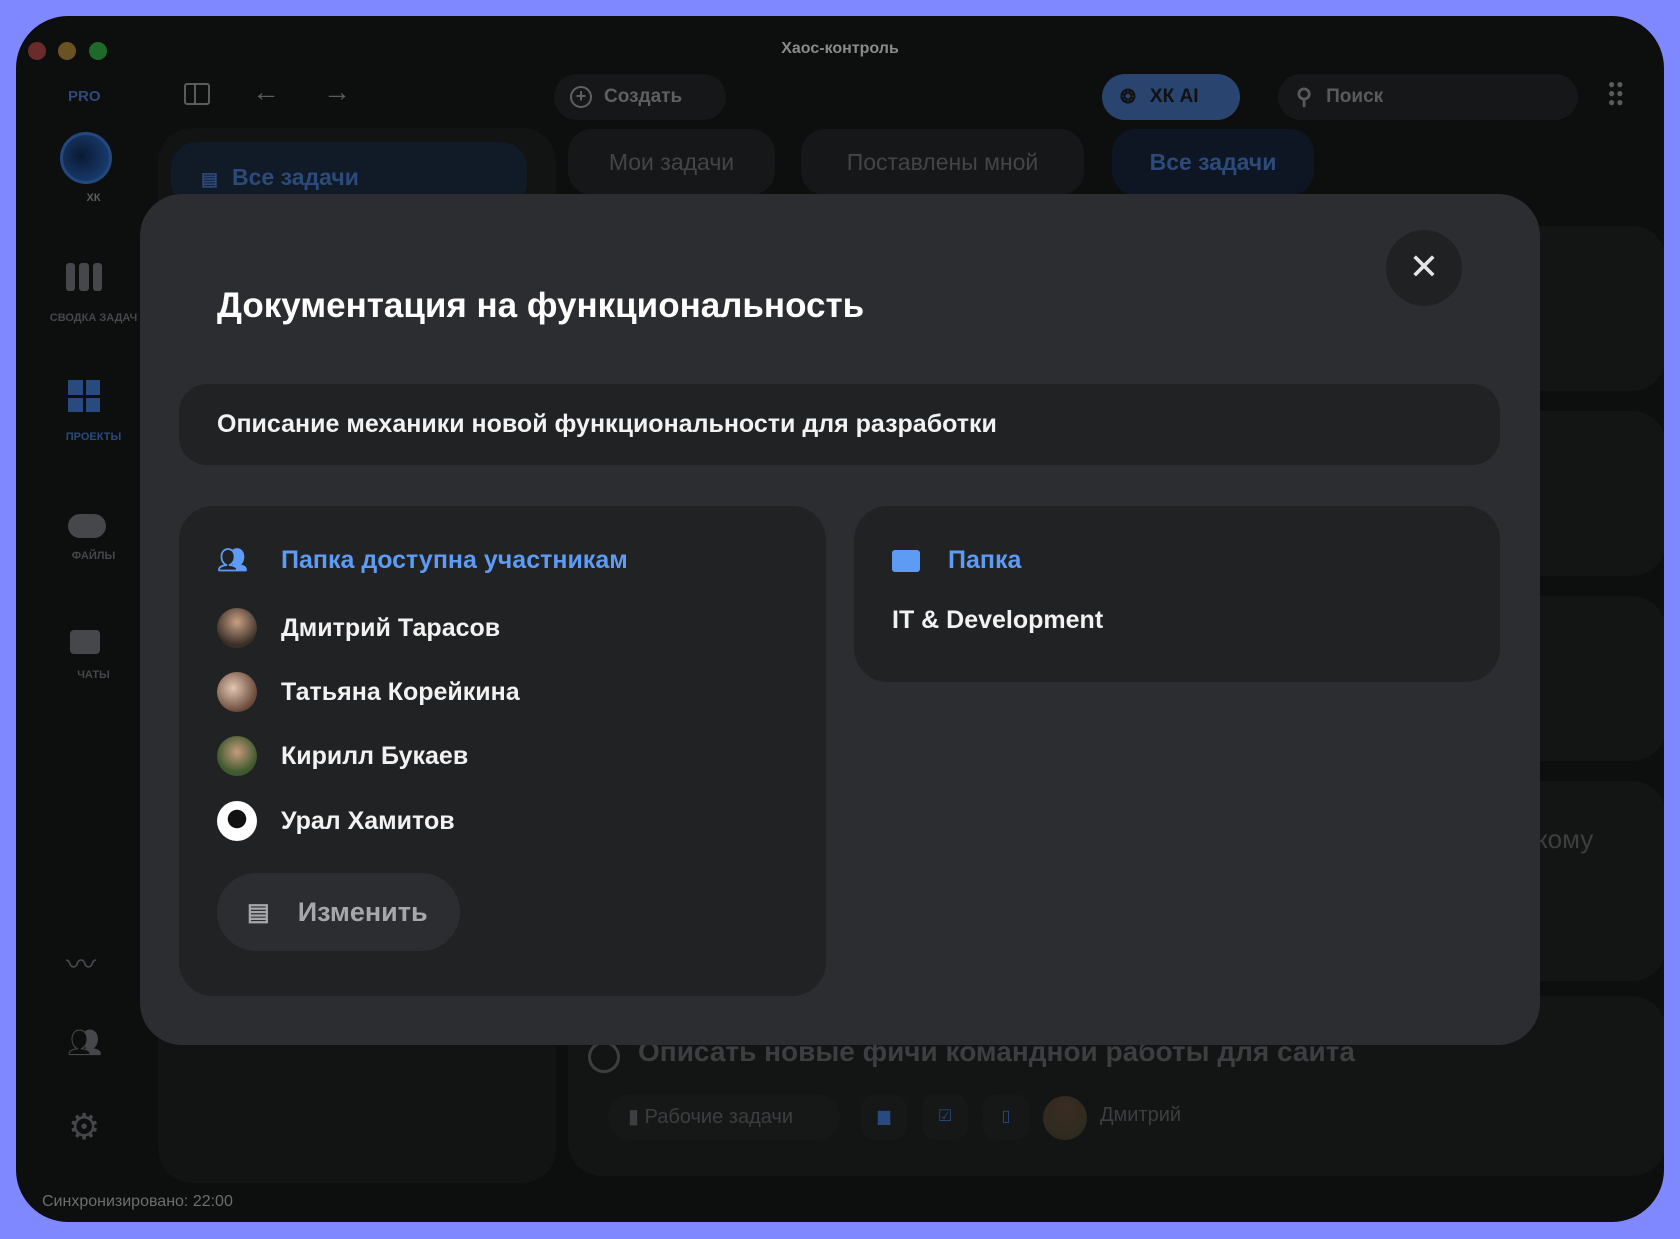  I want to click on sync-status: Синхронизировано: 22:00, so click(137, 1201).